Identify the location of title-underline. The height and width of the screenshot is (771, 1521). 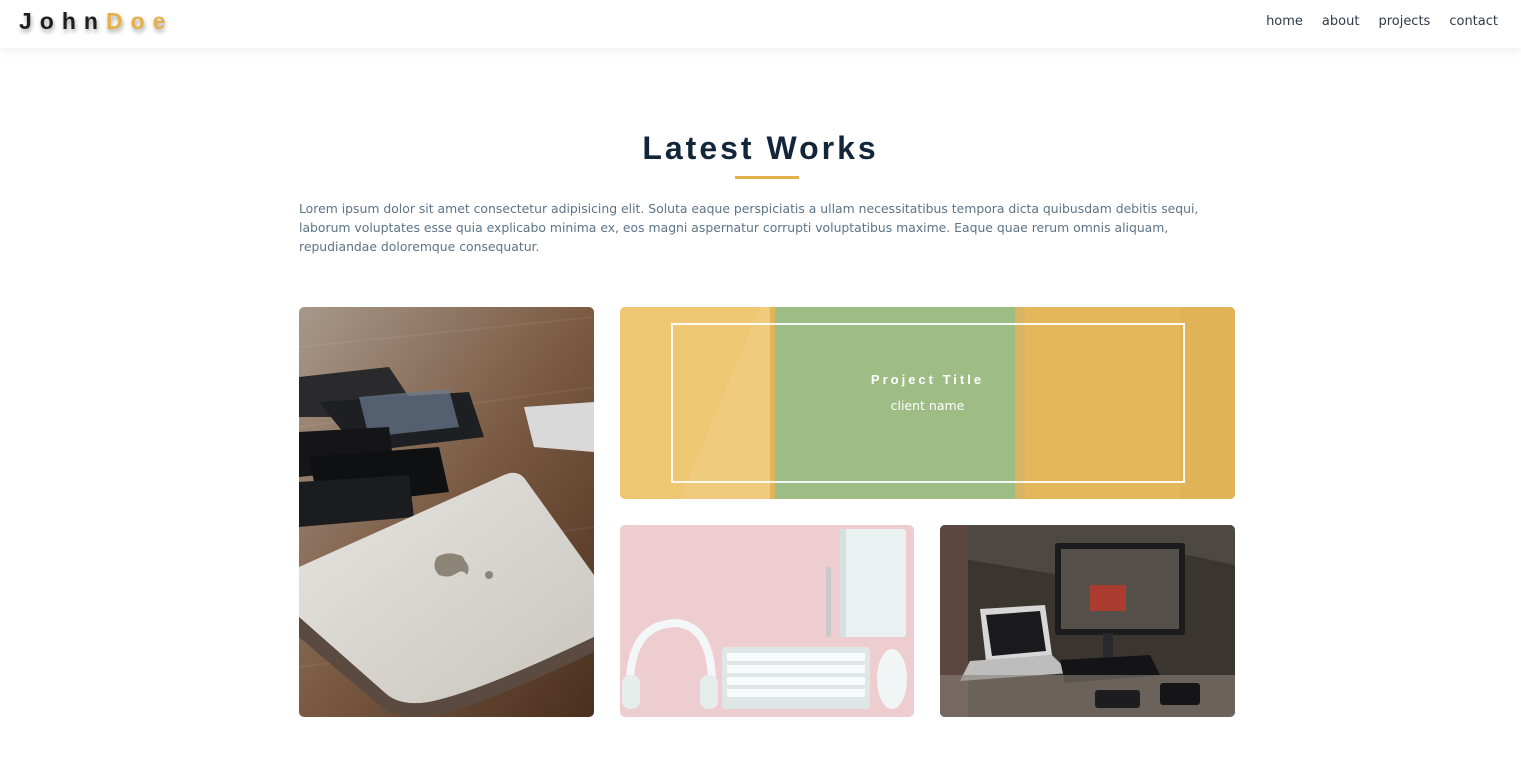
(767, 177).